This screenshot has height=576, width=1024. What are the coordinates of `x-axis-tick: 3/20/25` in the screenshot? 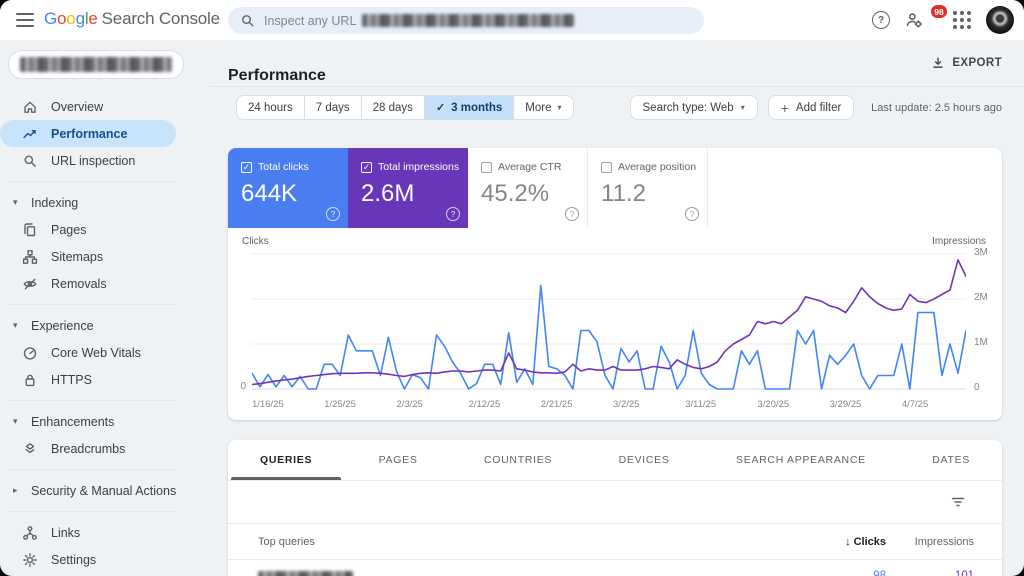 It's located at (773, 404).